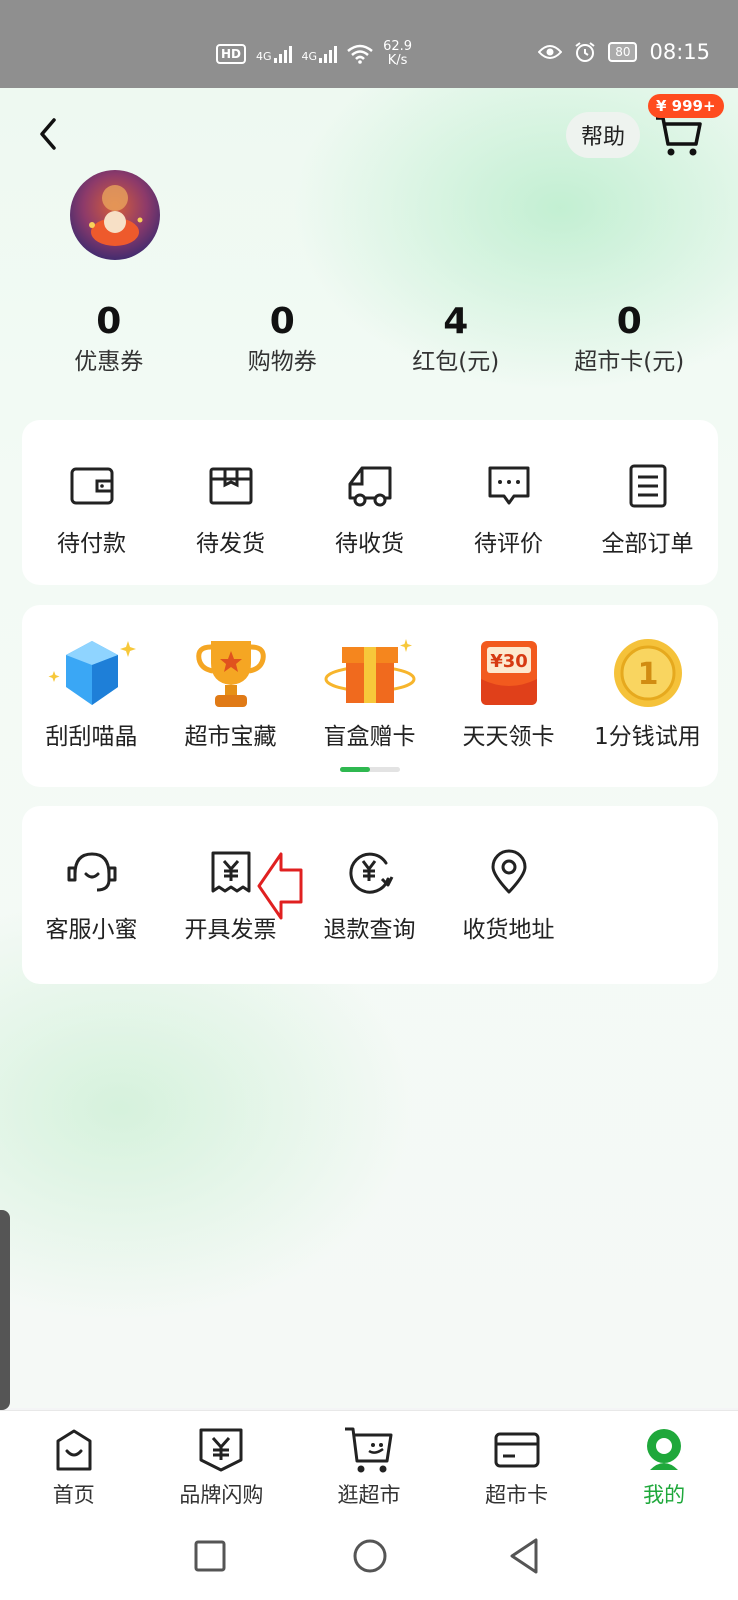  Describe the element at coordinates (508, 737) in the screenshot. I see `activity-label: 天天领卡` at that location.